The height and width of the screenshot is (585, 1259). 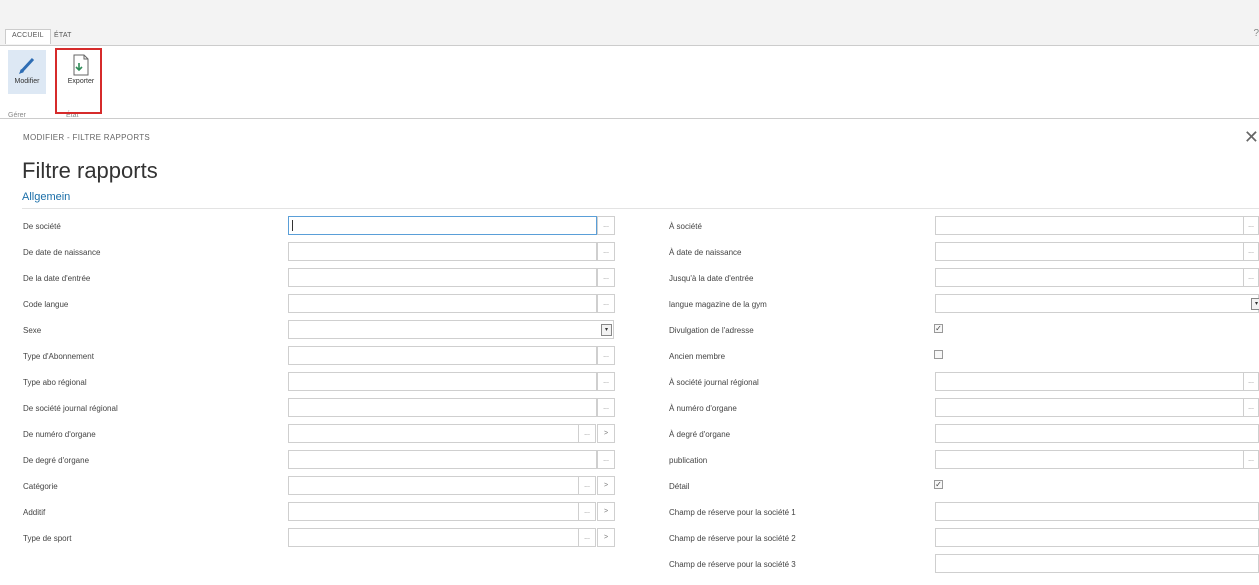 What do you see at coordinates (57, 278) in the screenshot?
I see `field-label: De la date d'entrée` at bounding box center [57, 278].